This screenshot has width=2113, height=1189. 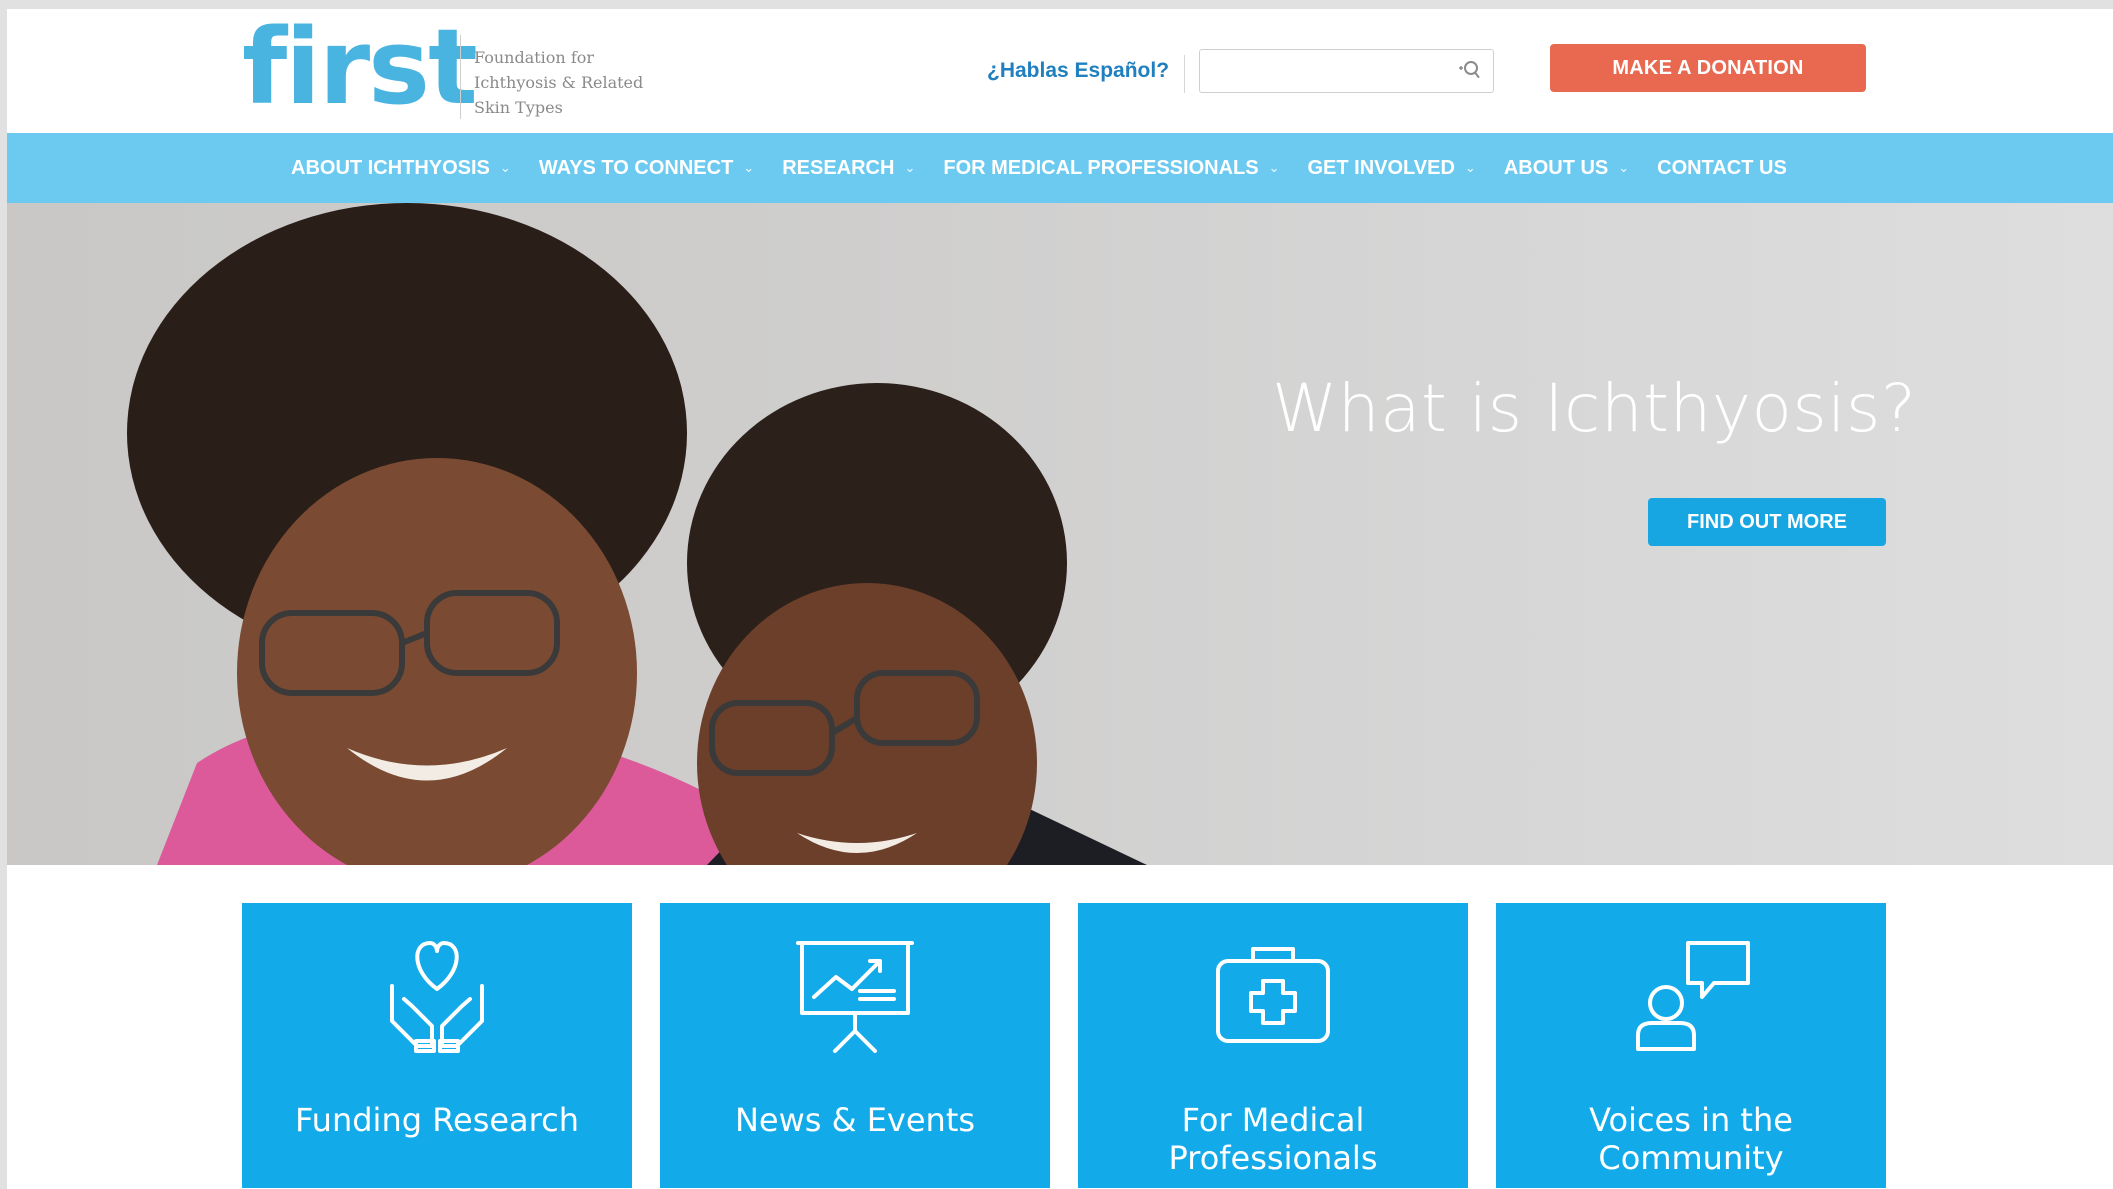 I want to click on tile-voices-community: Voices in the Community, so click(x=1691, y=1045).